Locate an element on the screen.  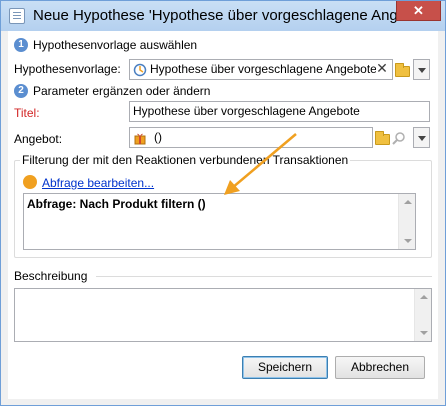
description-textarea is located at coordinates (223, 315).